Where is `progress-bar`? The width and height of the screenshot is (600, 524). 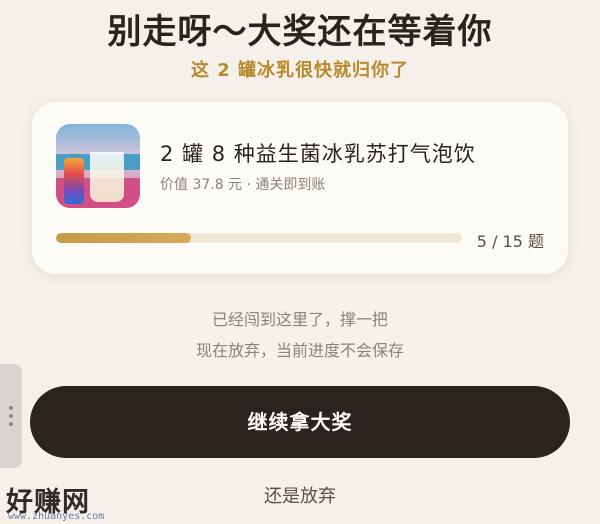
progress-bar is located at coordinates (259, 238).